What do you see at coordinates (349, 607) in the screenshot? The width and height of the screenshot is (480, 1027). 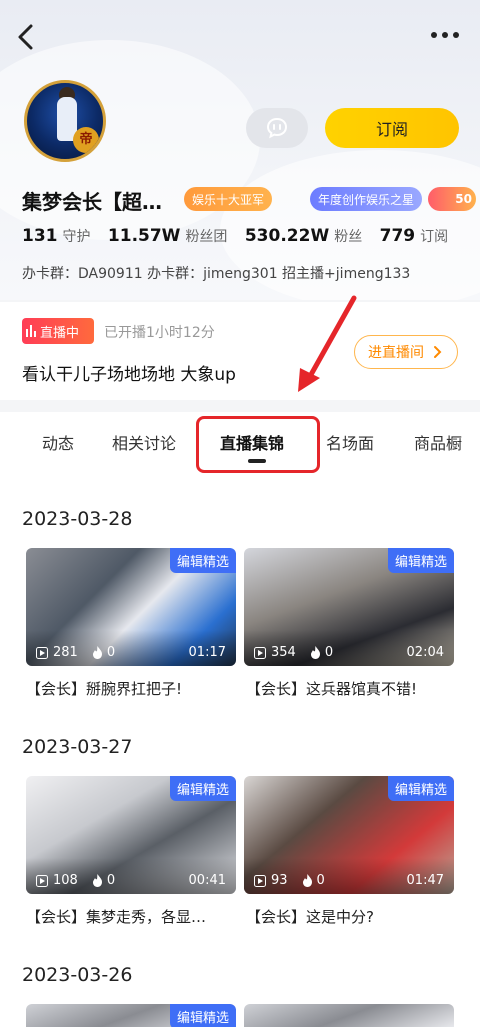 I see `video-thumbnail: 编辑精选 354 0 02:04` at bounding box center [349, 607].